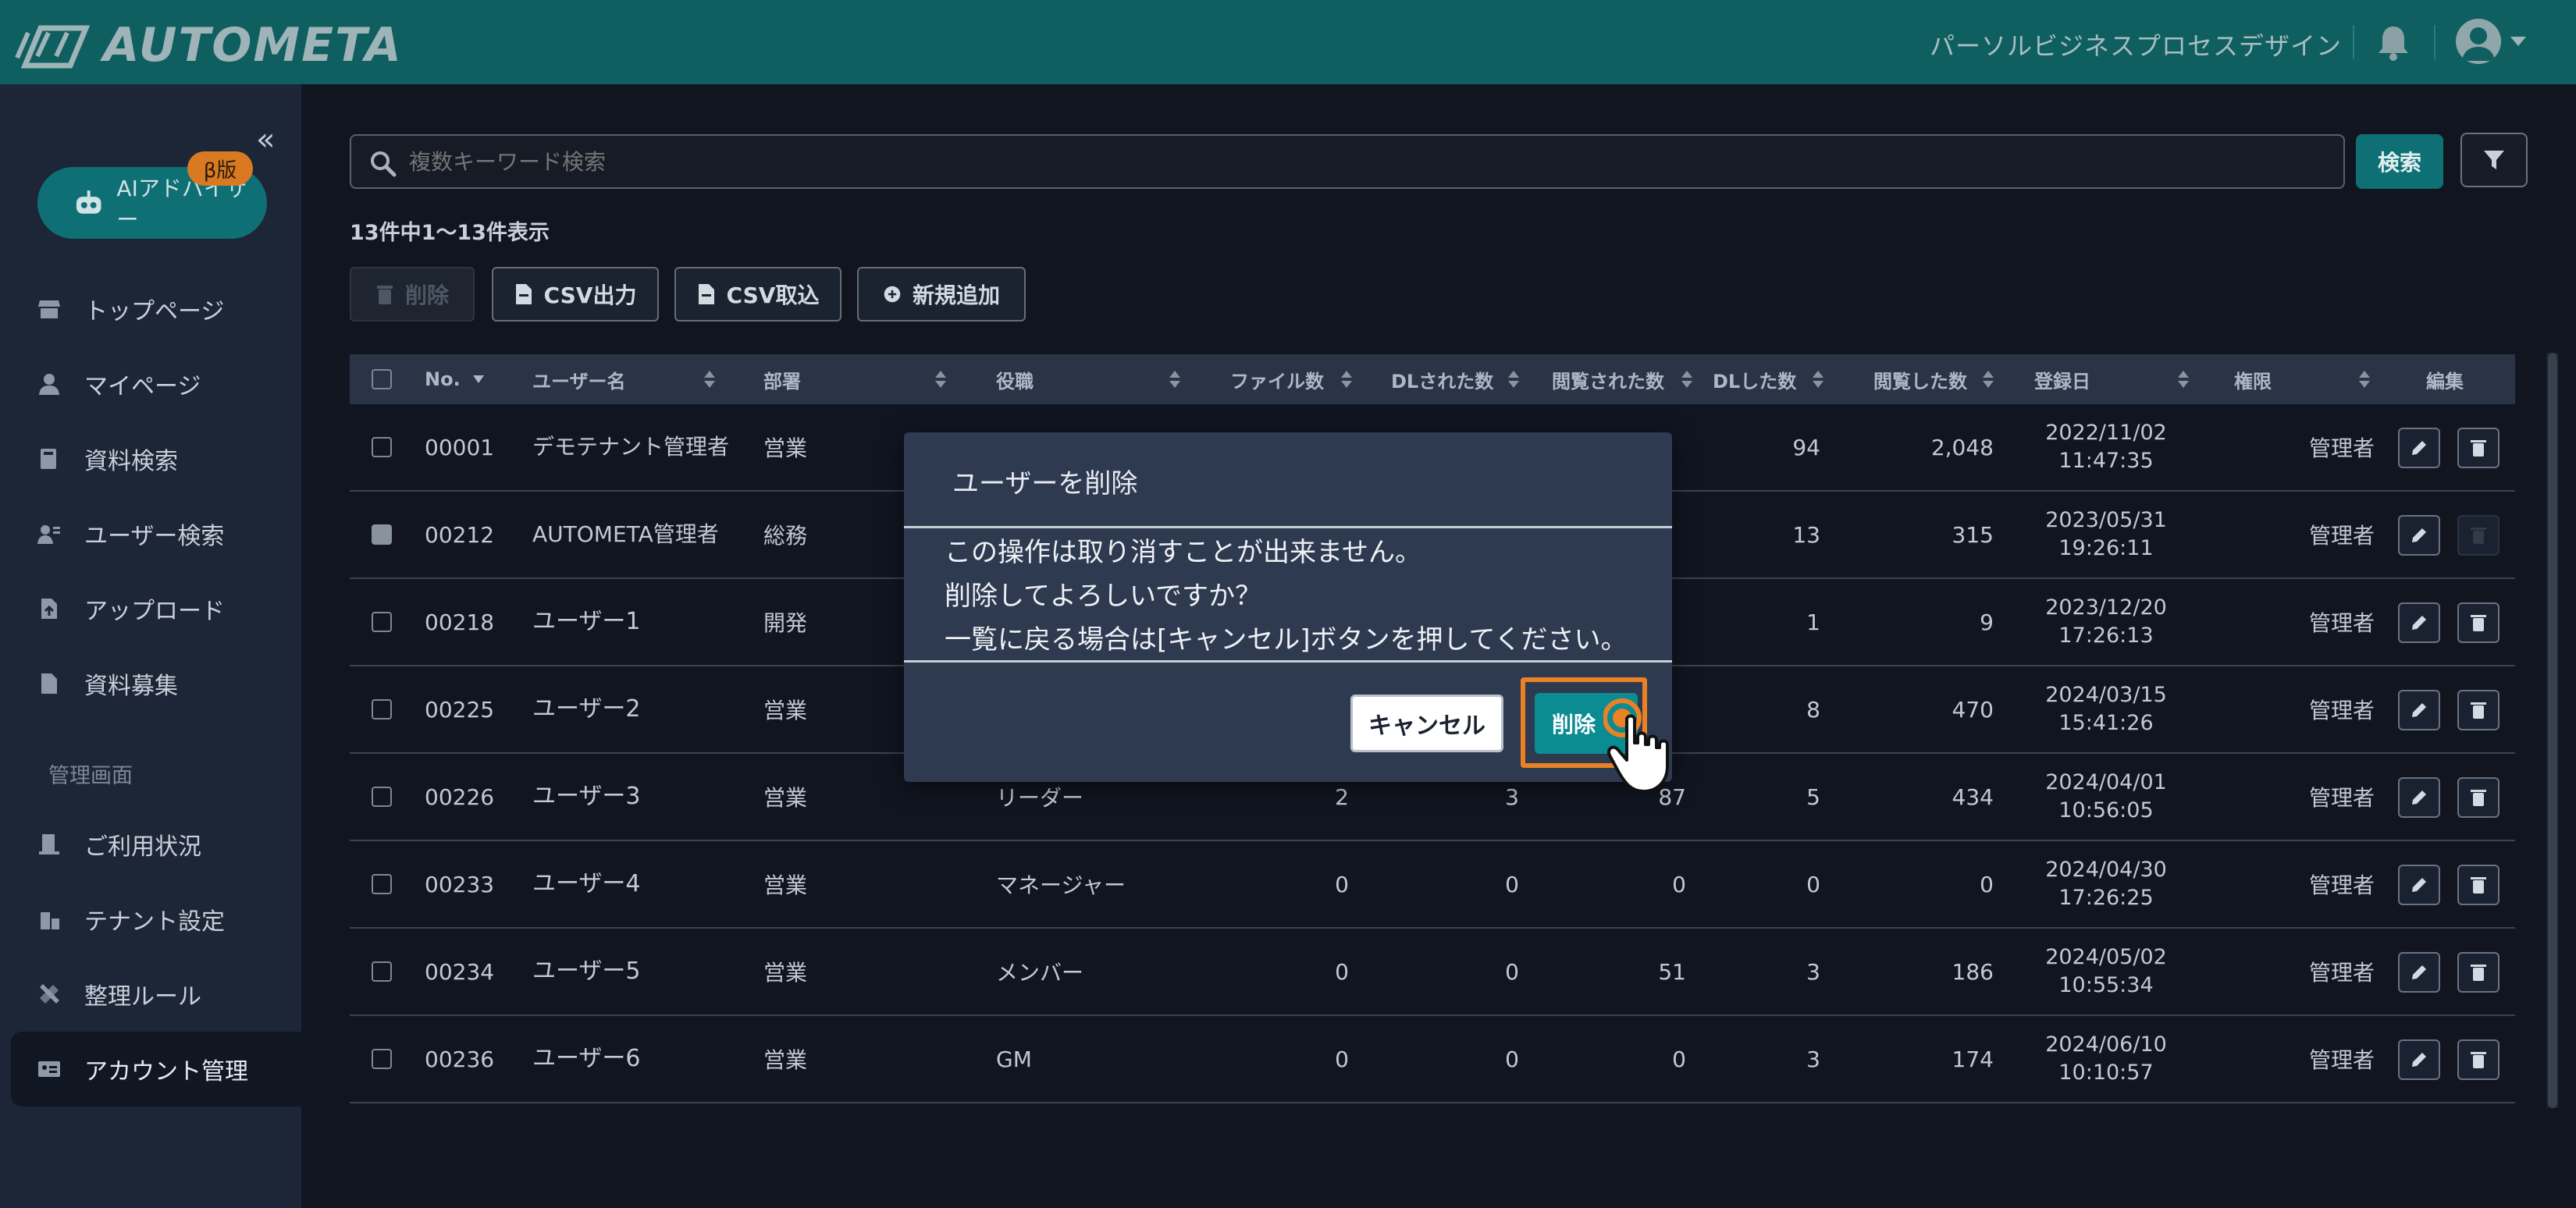 The image size is (2576, 1208). Describe the element at coordinates (2106, 971) in the screenshot. I see `cell-registered: 2024/05/02 10:55:34` at that location.